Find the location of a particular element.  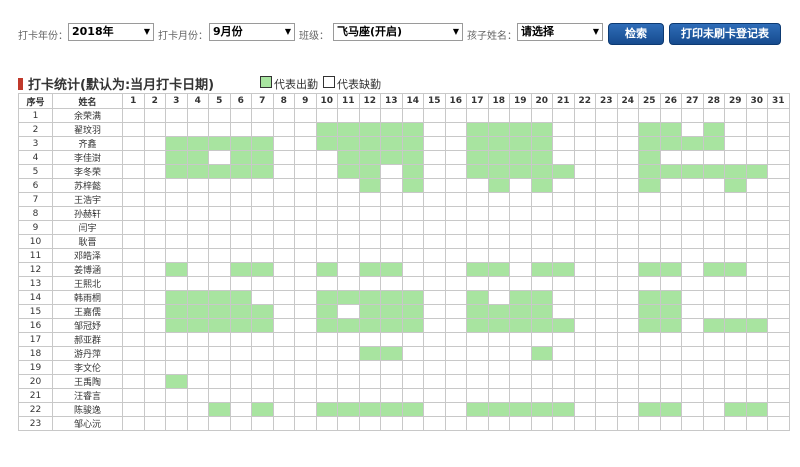

month-select: 9月份 ▼ is located at coordinates (252, 32).